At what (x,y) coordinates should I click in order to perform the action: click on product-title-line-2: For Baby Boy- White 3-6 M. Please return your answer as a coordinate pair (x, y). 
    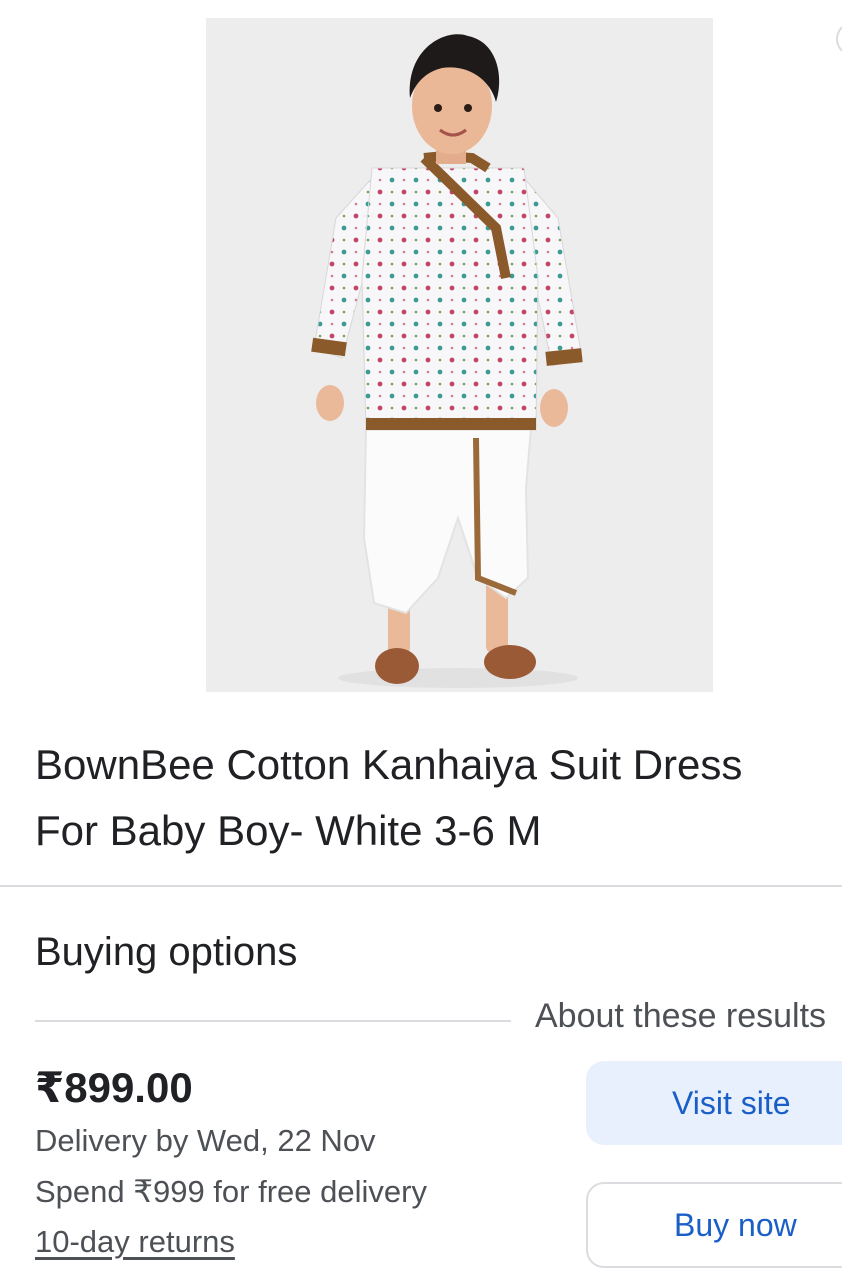
    Looking at the image, I should click on (288, 830).